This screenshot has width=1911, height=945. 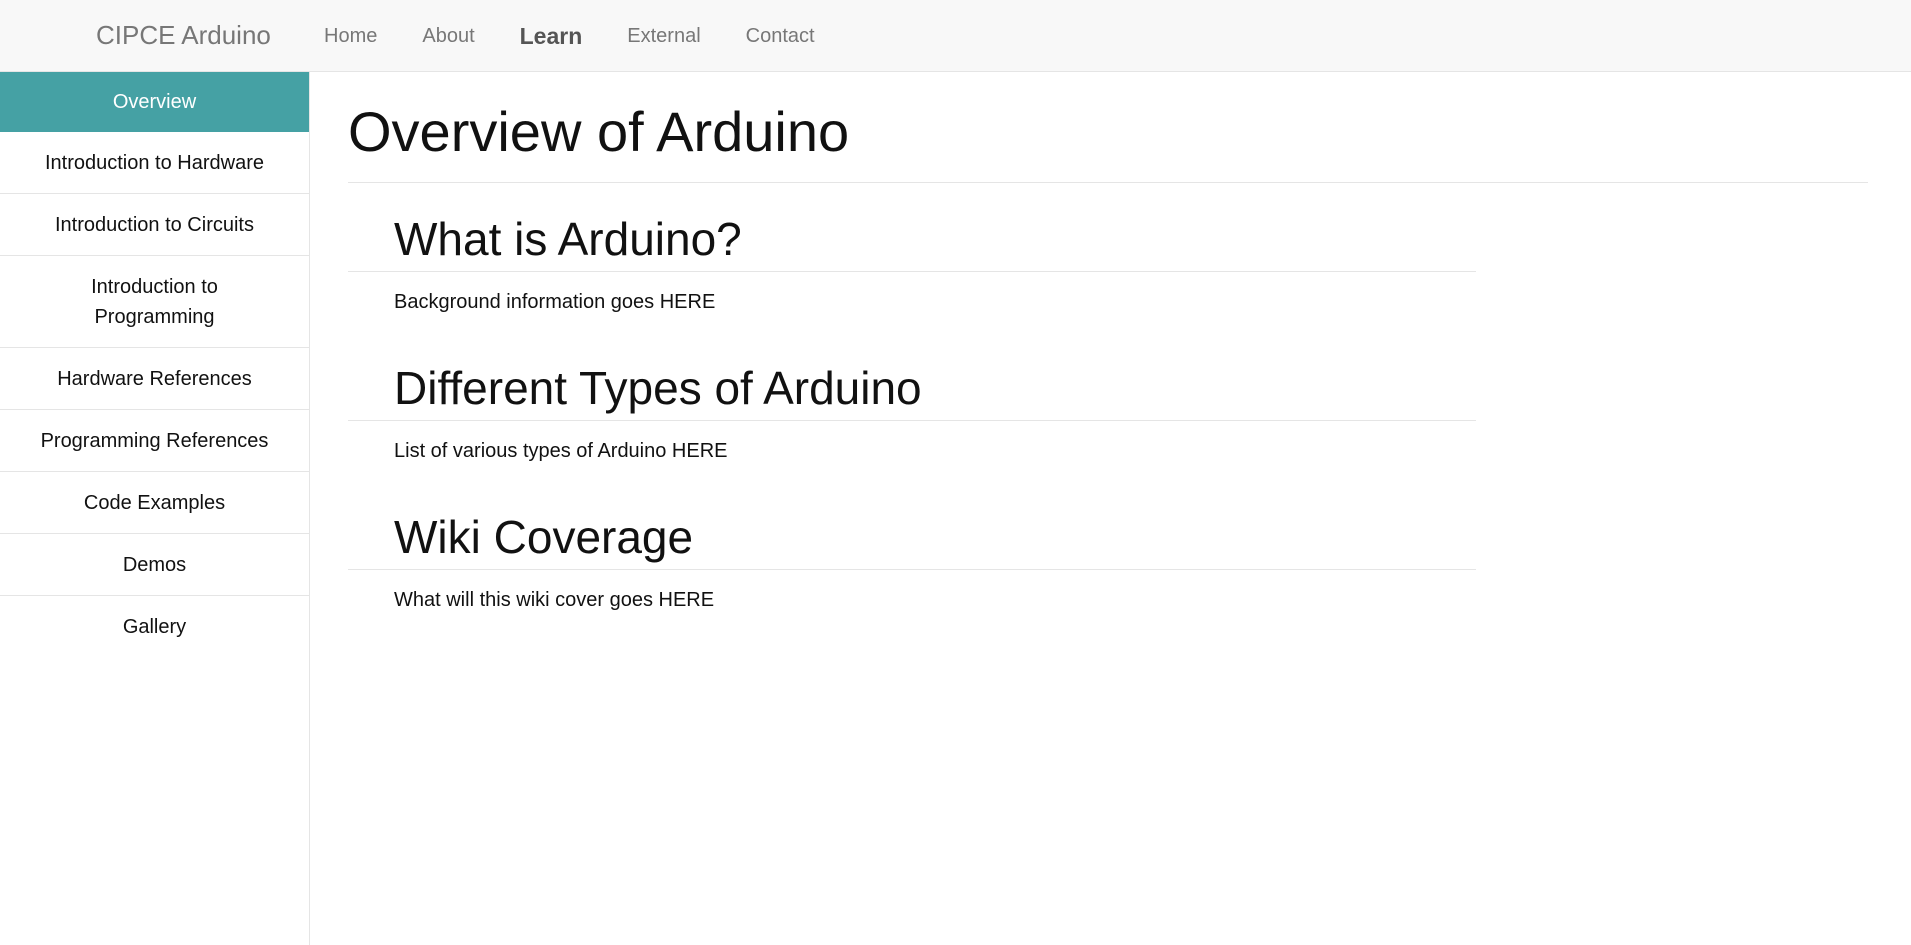 What do you see at coordinates (448, 36) in the screenshot?
I see `nav-link-about: About` at bounding box center [448, 36].